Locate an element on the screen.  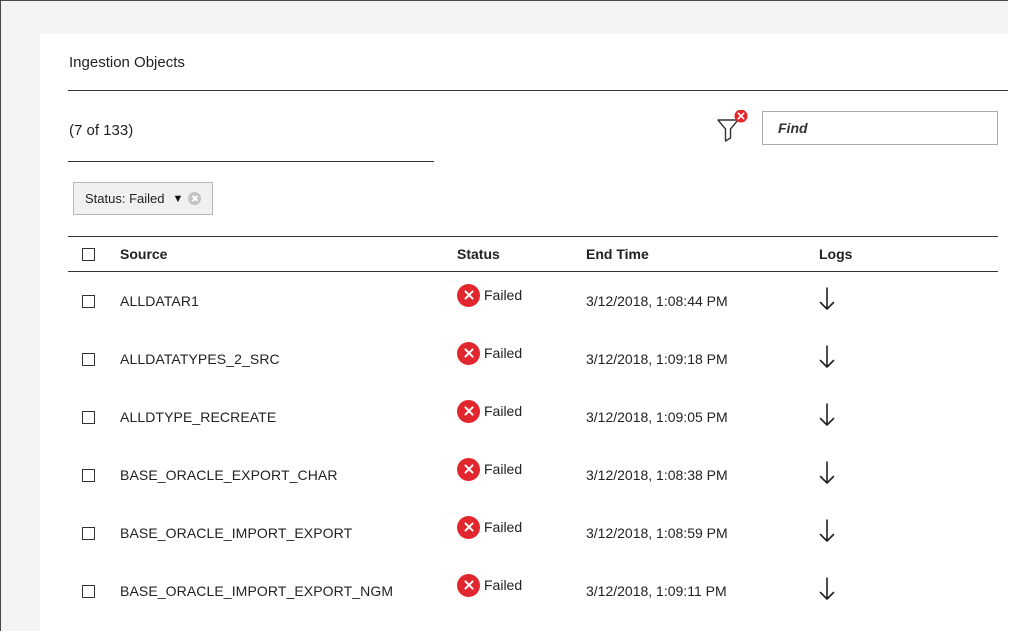
row-source: BASE_ORACLE_EXPORT_CHAR is located at coordinates (229, 475).